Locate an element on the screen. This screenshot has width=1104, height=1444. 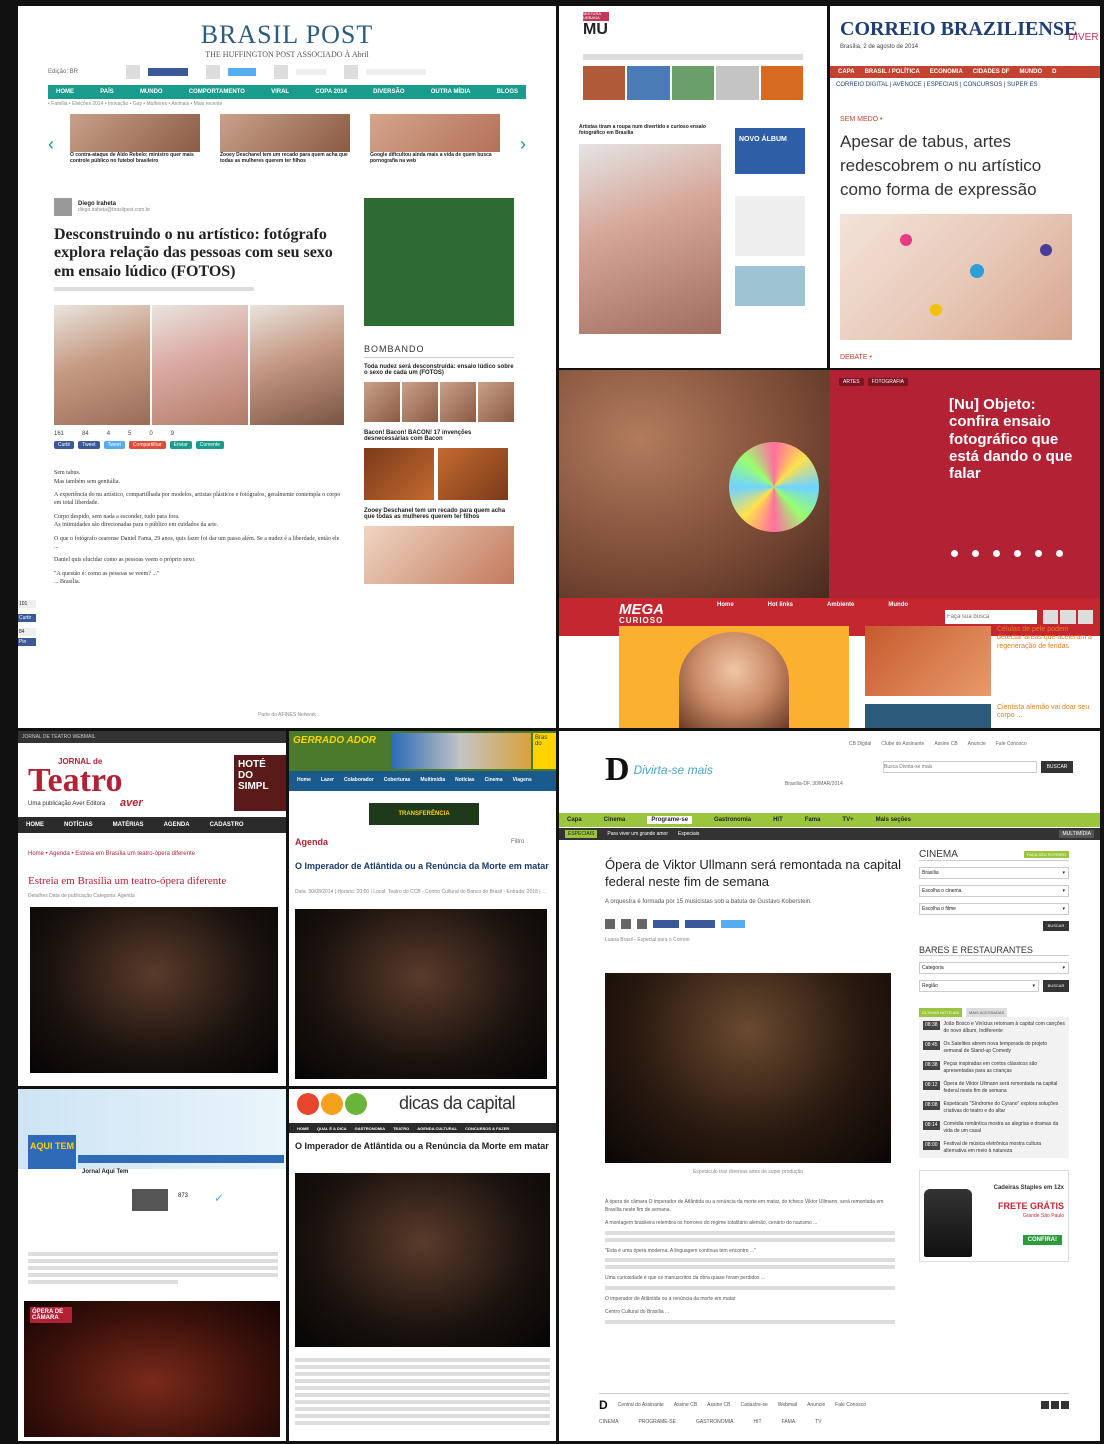
comment-button: Comente is located at coordinates (210, 445).